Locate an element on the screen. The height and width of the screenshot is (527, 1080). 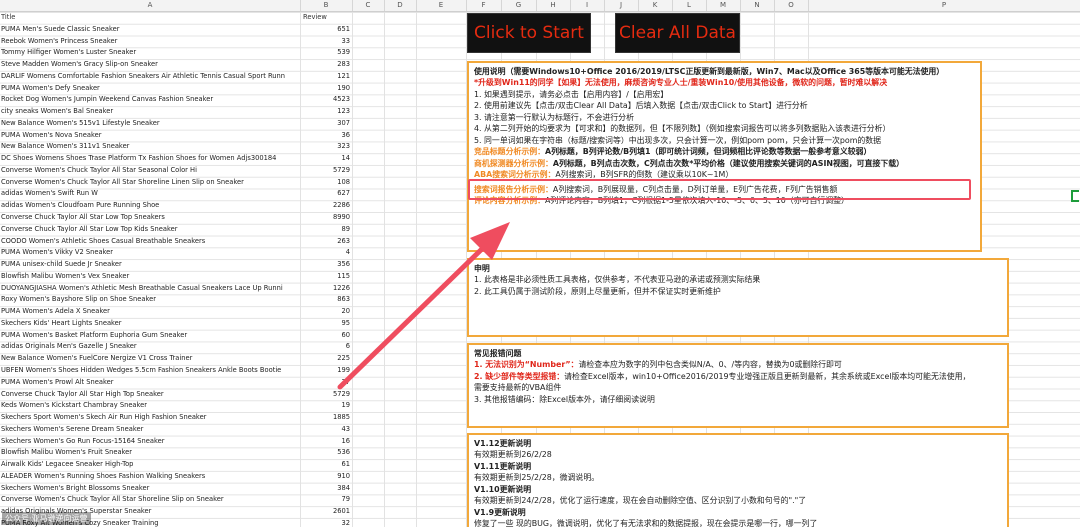
selected-cell-indicator is located at coordinates (1075, 196).